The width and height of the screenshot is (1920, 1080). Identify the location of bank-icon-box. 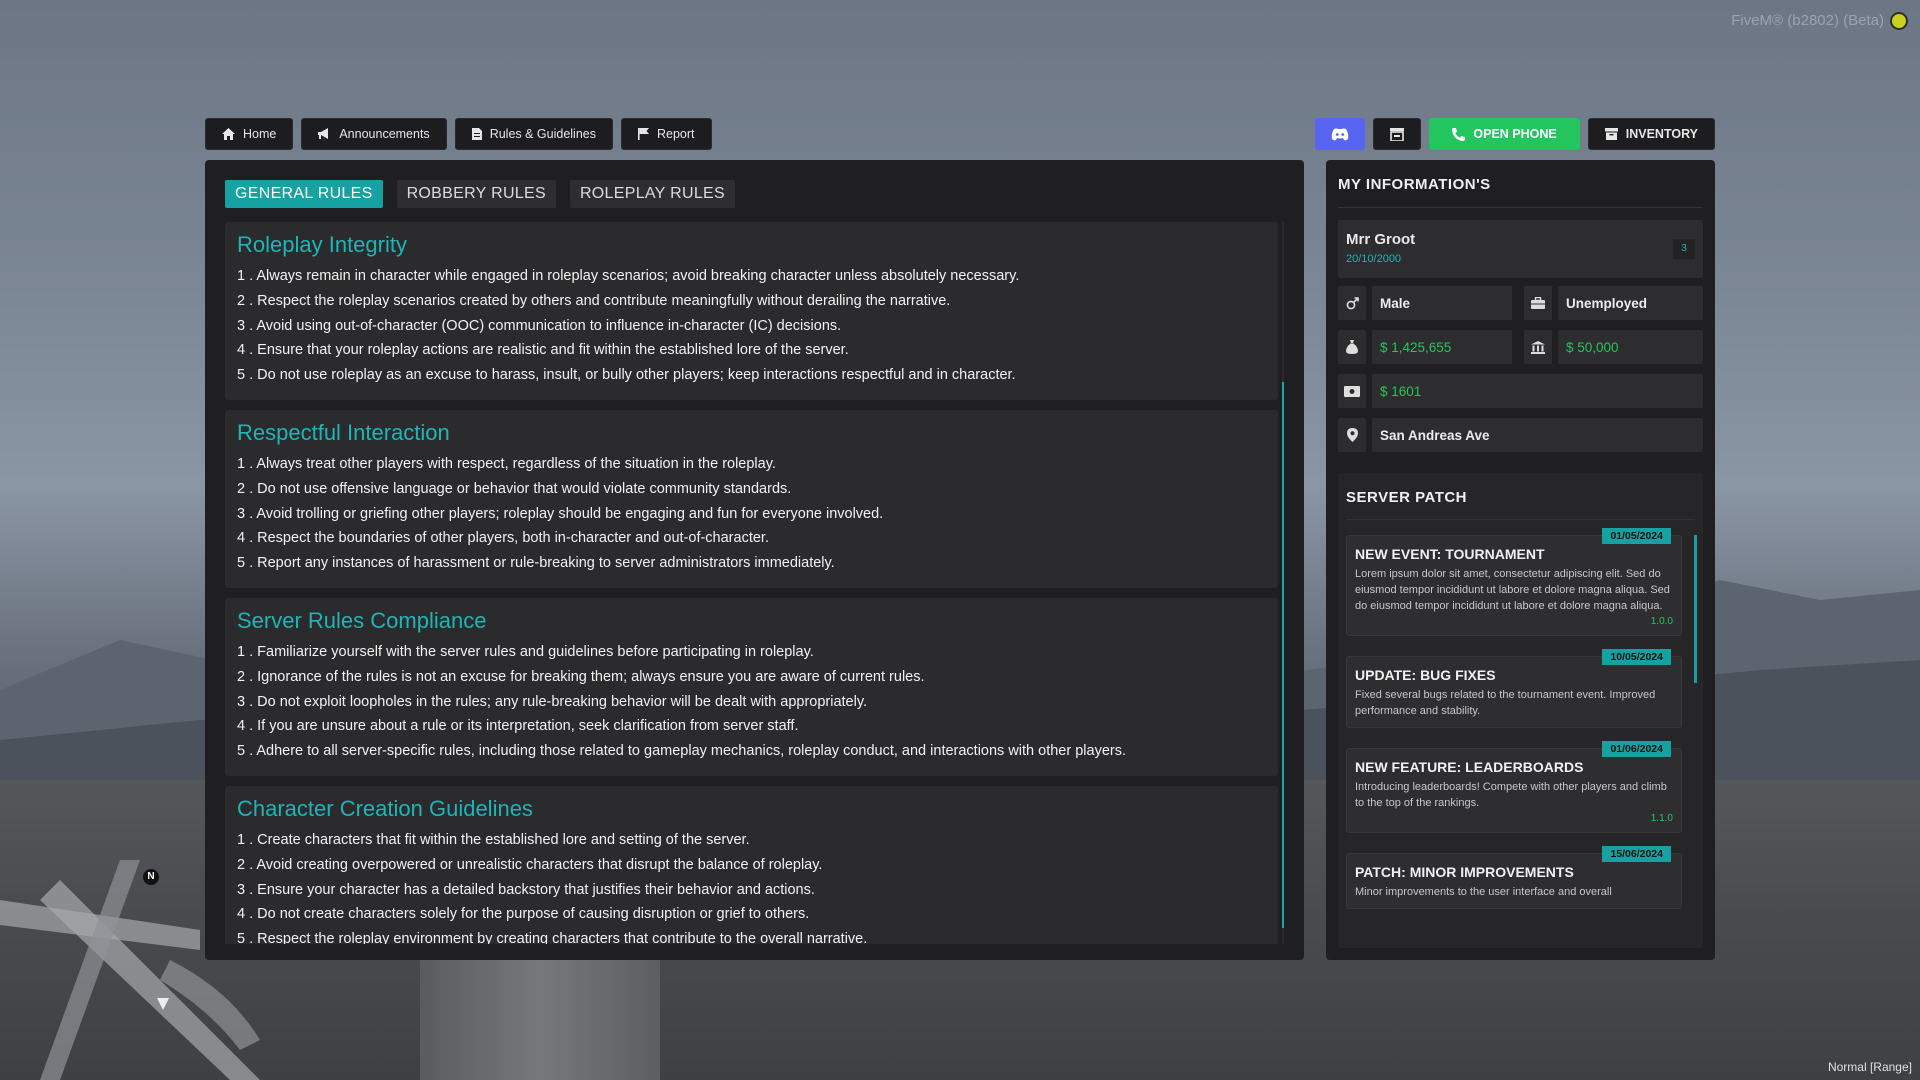
(1538, 347).